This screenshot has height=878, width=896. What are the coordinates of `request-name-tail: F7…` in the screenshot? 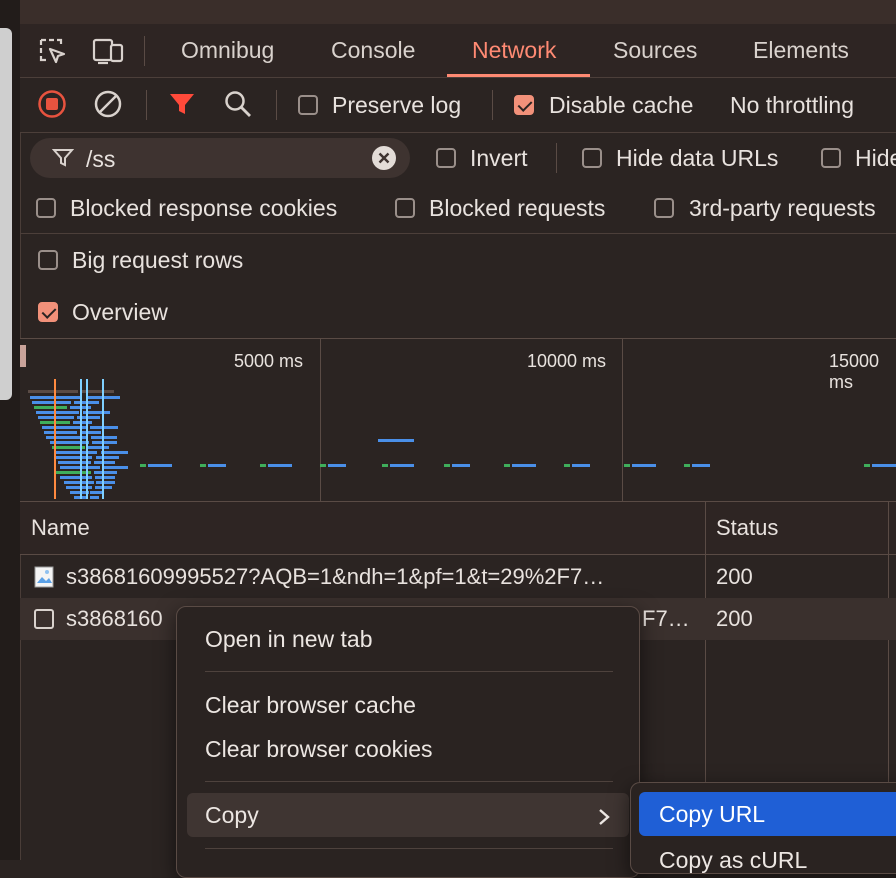 It's located at (666, 618).